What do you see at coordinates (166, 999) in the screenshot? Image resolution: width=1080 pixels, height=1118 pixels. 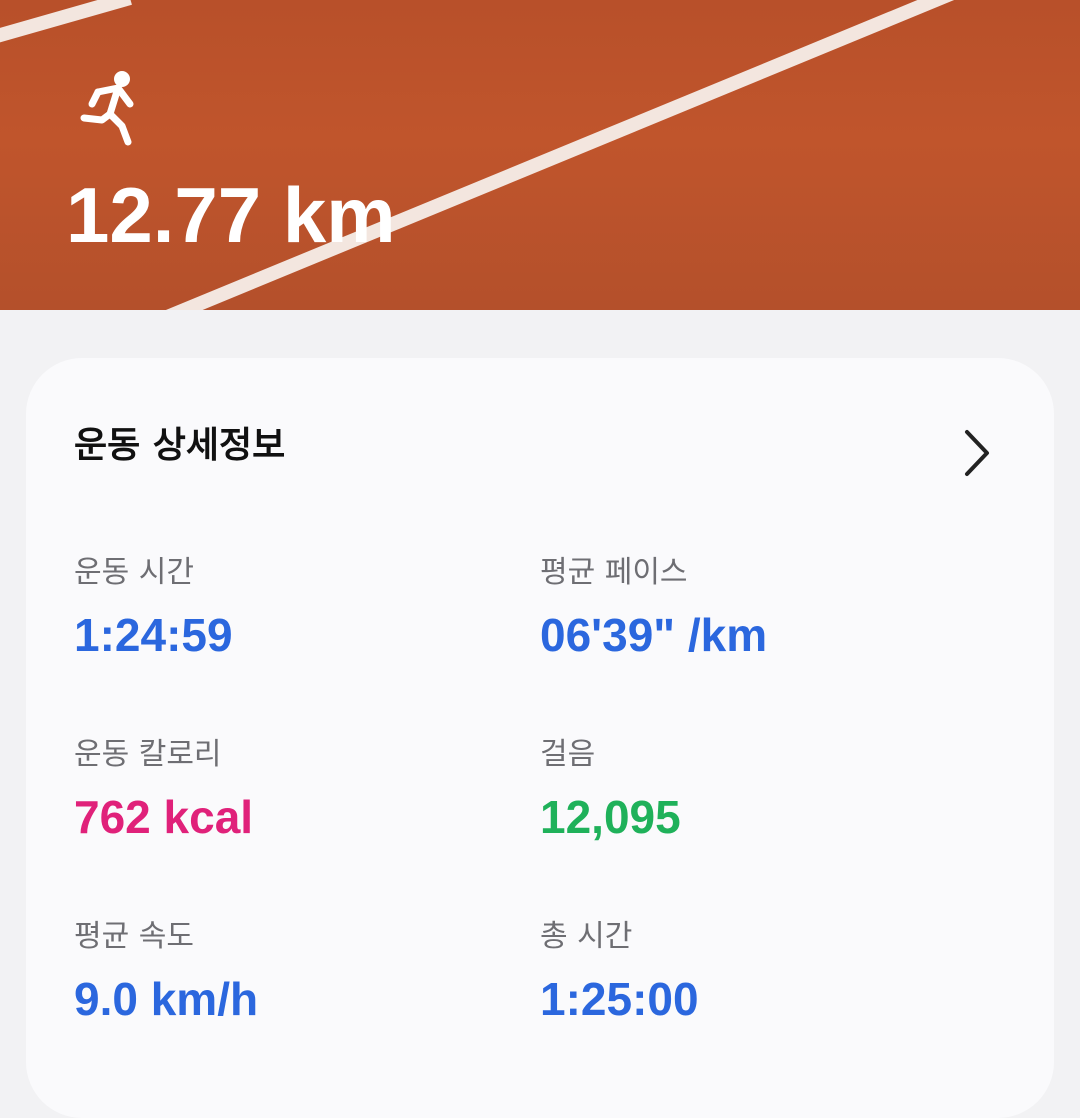 I see `stat-value: 9.0 km/h` at bounding box center [166, 999].